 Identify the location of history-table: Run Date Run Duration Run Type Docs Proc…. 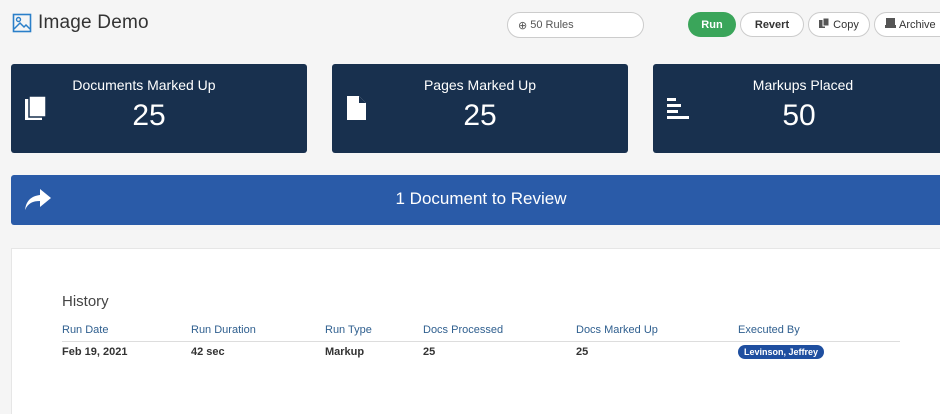
(481, 341).